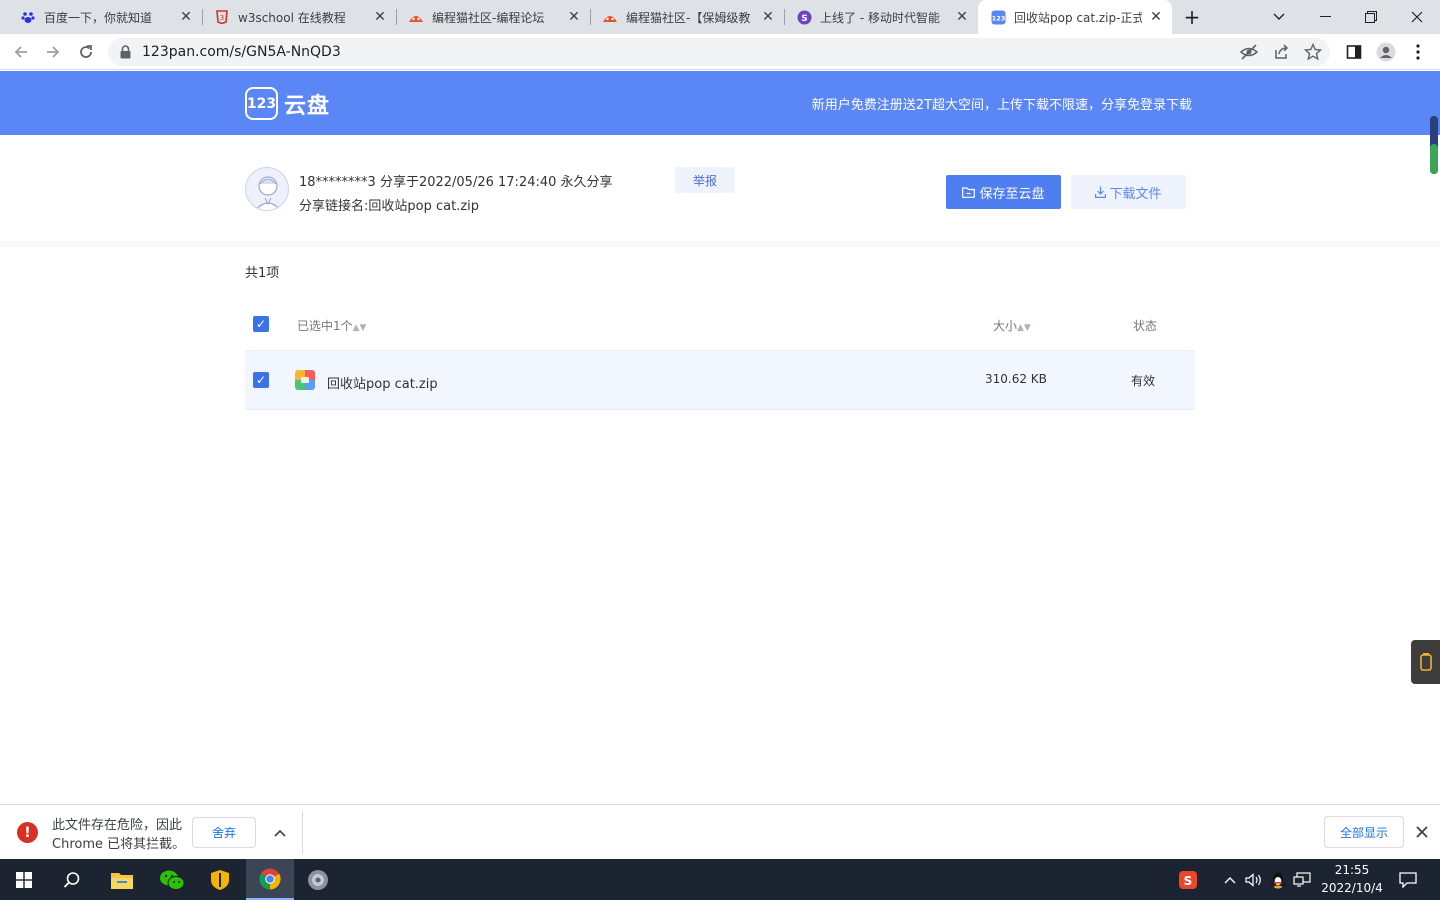  What do you see at coordinates (1192, 17) in the screenshot?
I see `new-tab-button: +` at bounding box center [1192, 17].